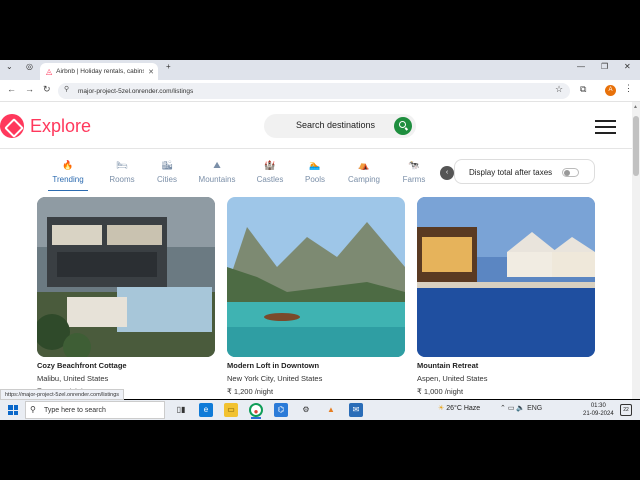 The width and height of the screenshot is (640, 480). What do you see at coordinates (315, 165) in the screenshot?
I see `pool-icon: 🏊` at bounding box center [315, 165].